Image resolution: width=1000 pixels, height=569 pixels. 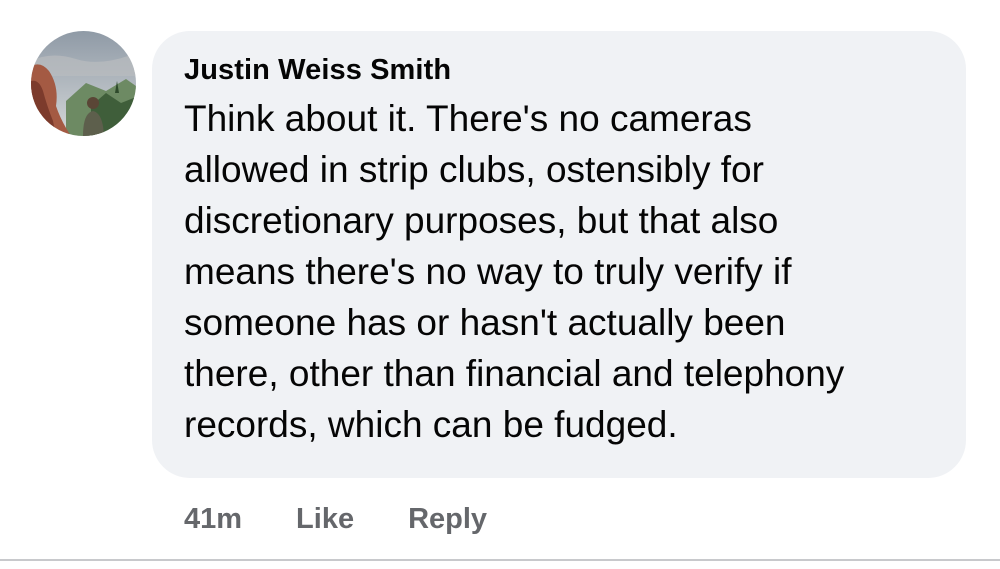 What do you see at coordinates (565, 70) in the screenshot?
I see `comment-author: Justin Weiss Smith` at bounding box center [565, 70].